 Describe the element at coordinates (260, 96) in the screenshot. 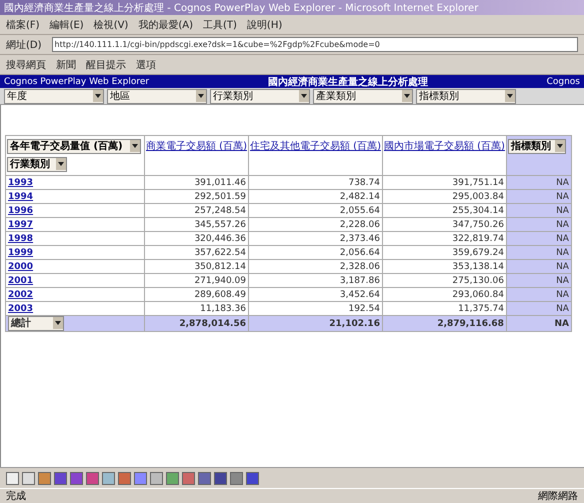

I see `dimension-dropdown: 行業類別` at that location.